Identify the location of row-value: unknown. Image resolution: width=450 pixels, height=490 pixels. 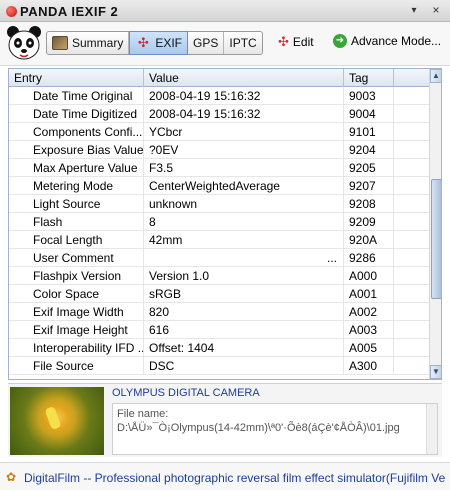
(244, 204).